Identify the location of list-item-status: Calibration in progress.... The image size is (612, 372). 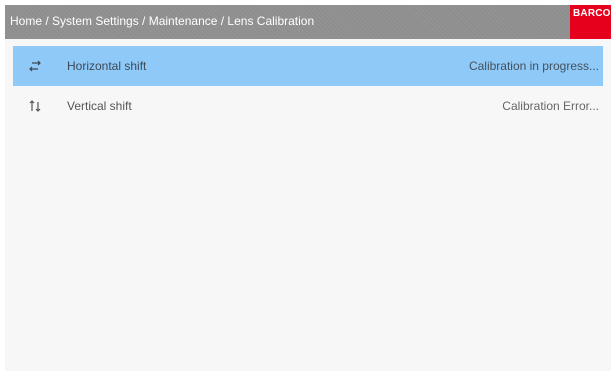
(533, 66).